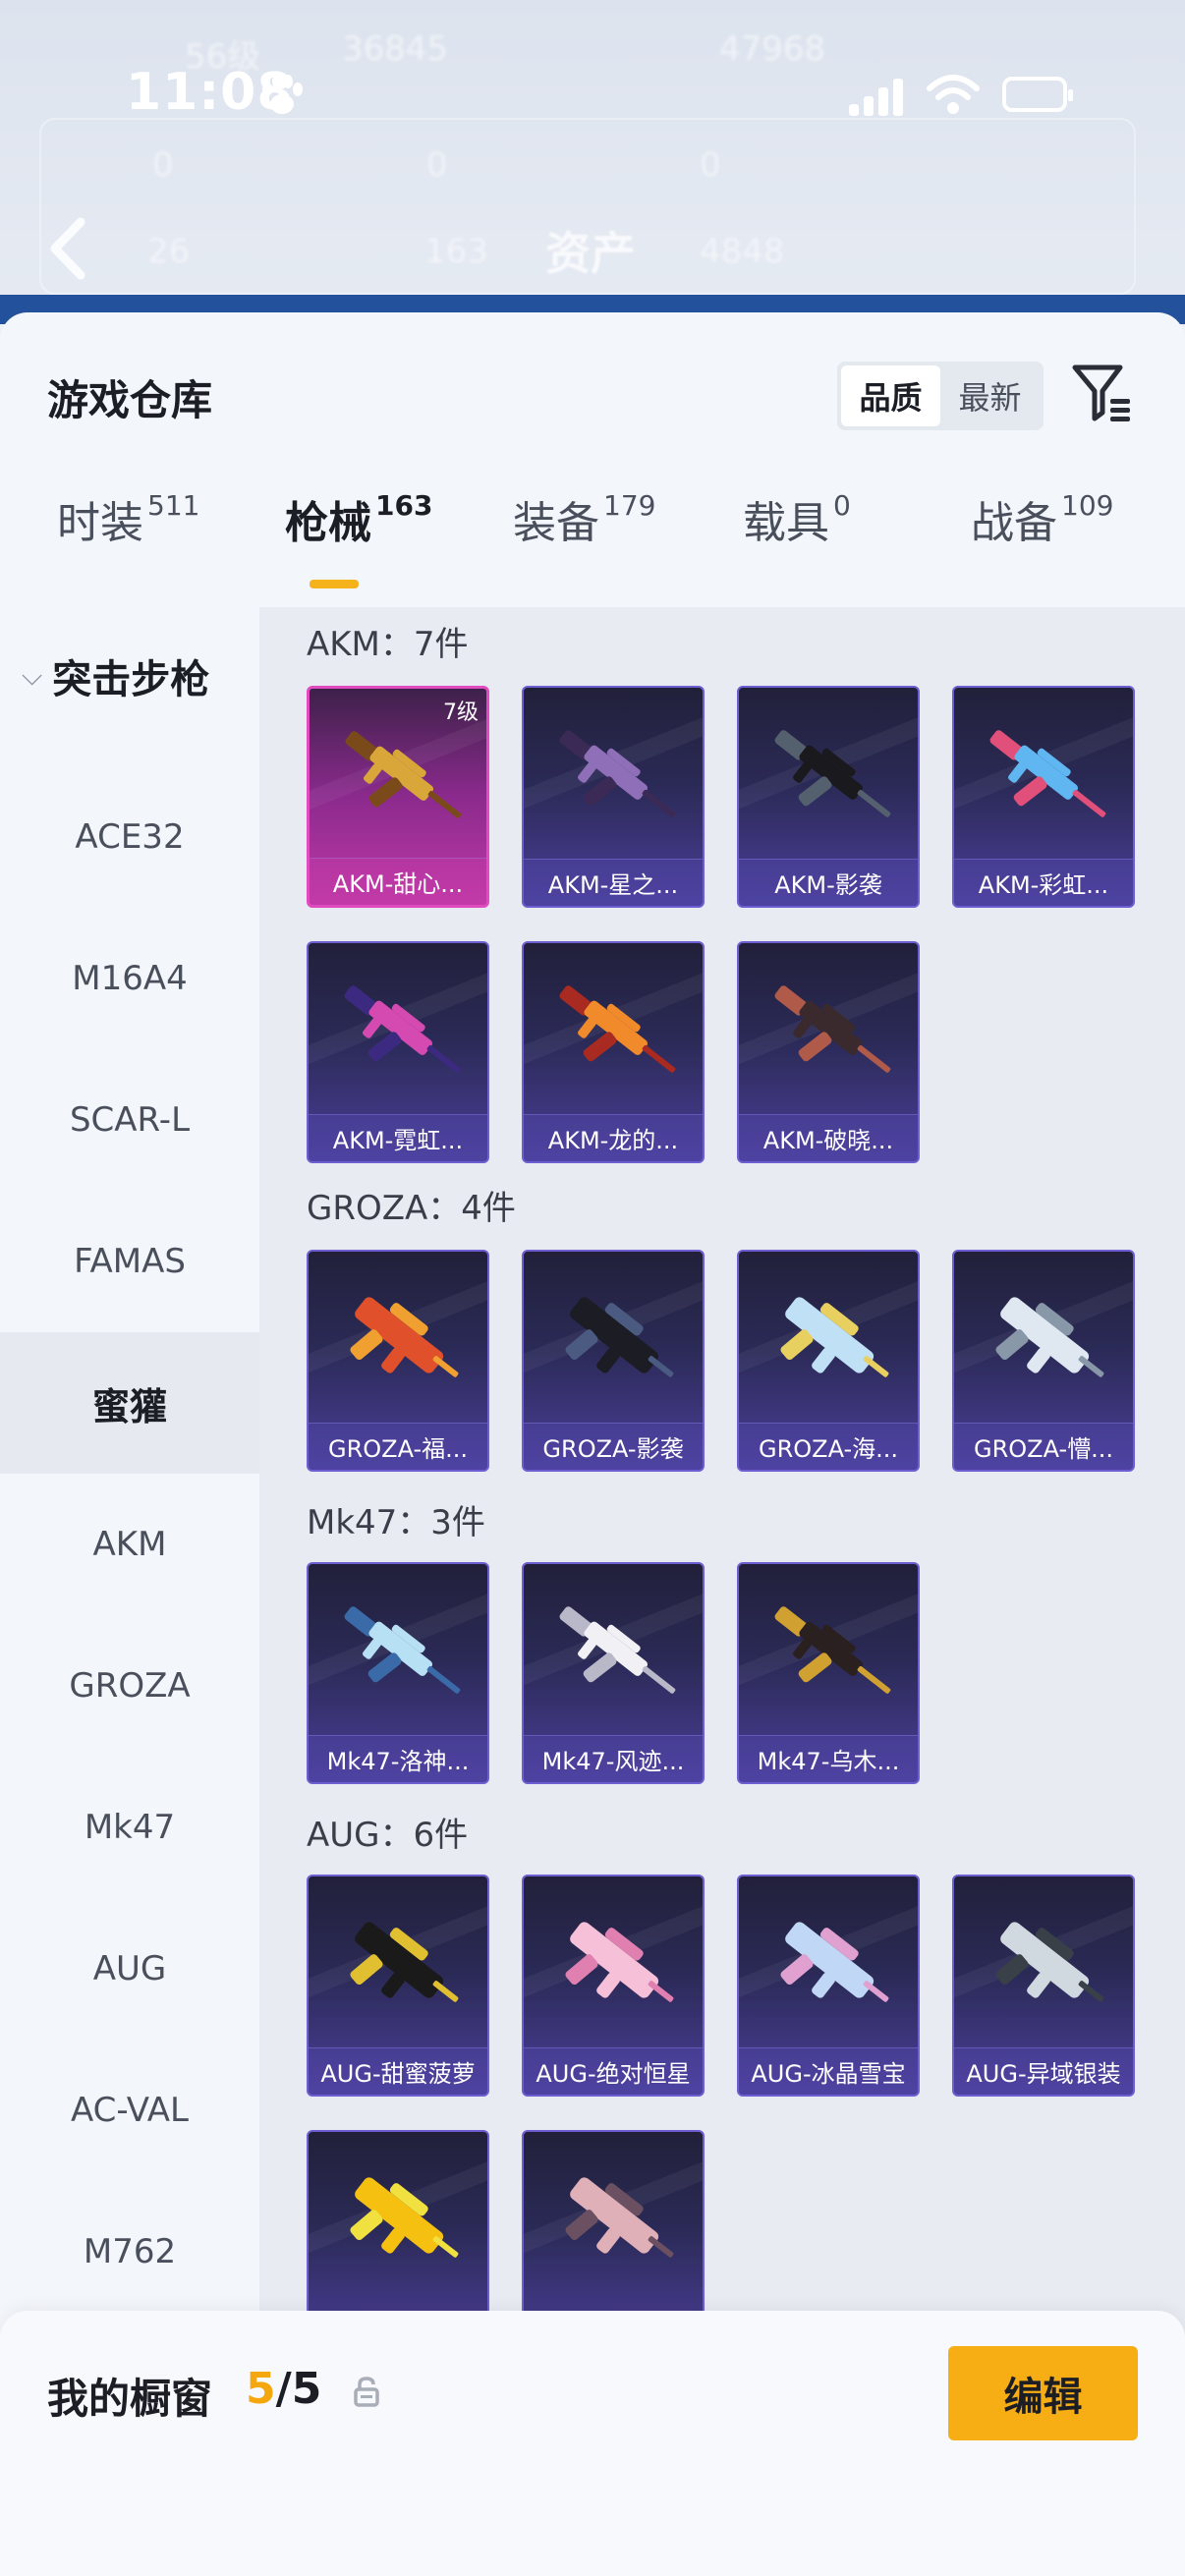 This screenshot has height=2576, width=1185. Describe the element at coordinates (1038, 94) in the screenshot. I see `battery-icon` at that location.